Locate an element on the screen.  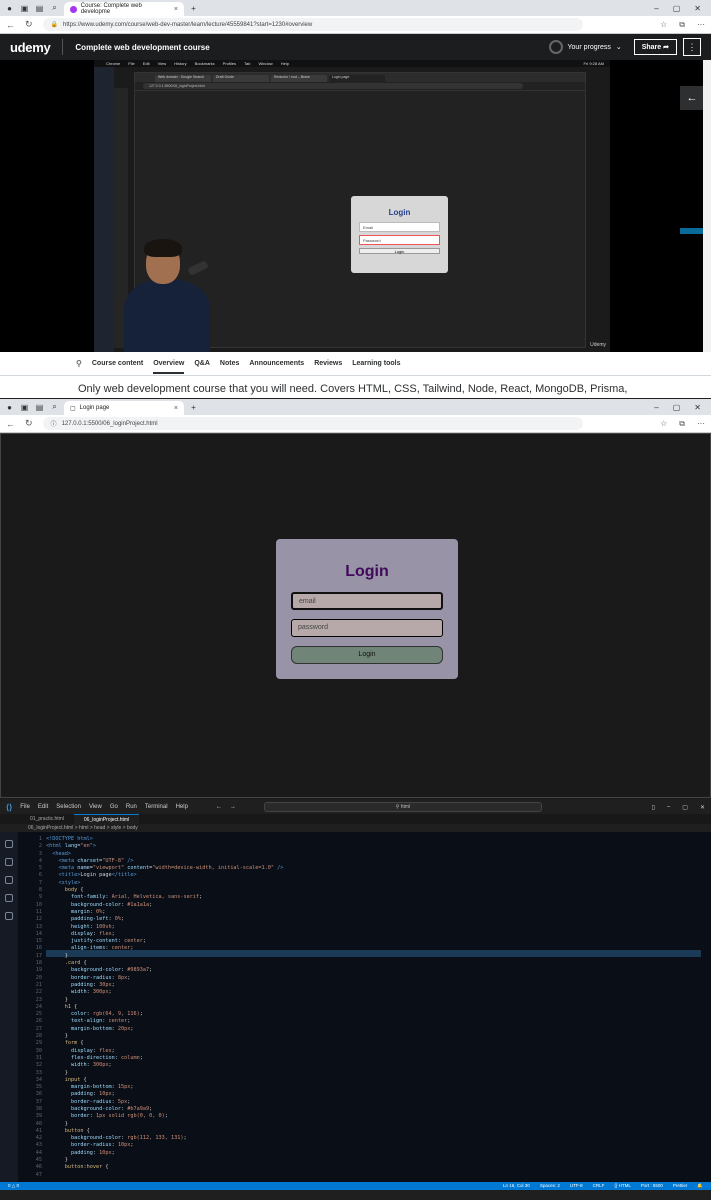
menu-terminal: Terminal is located at coordinates (156, 807).